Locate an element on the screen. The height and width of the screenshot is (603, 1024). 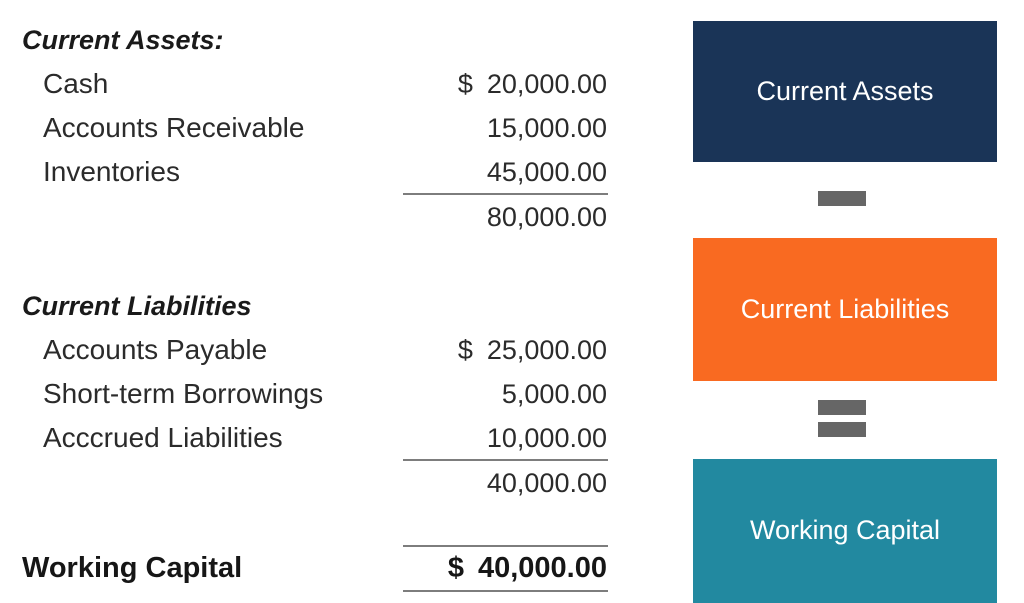
diagram-block-label-current-assets: Current Assets is located at coordinates (845, 90).